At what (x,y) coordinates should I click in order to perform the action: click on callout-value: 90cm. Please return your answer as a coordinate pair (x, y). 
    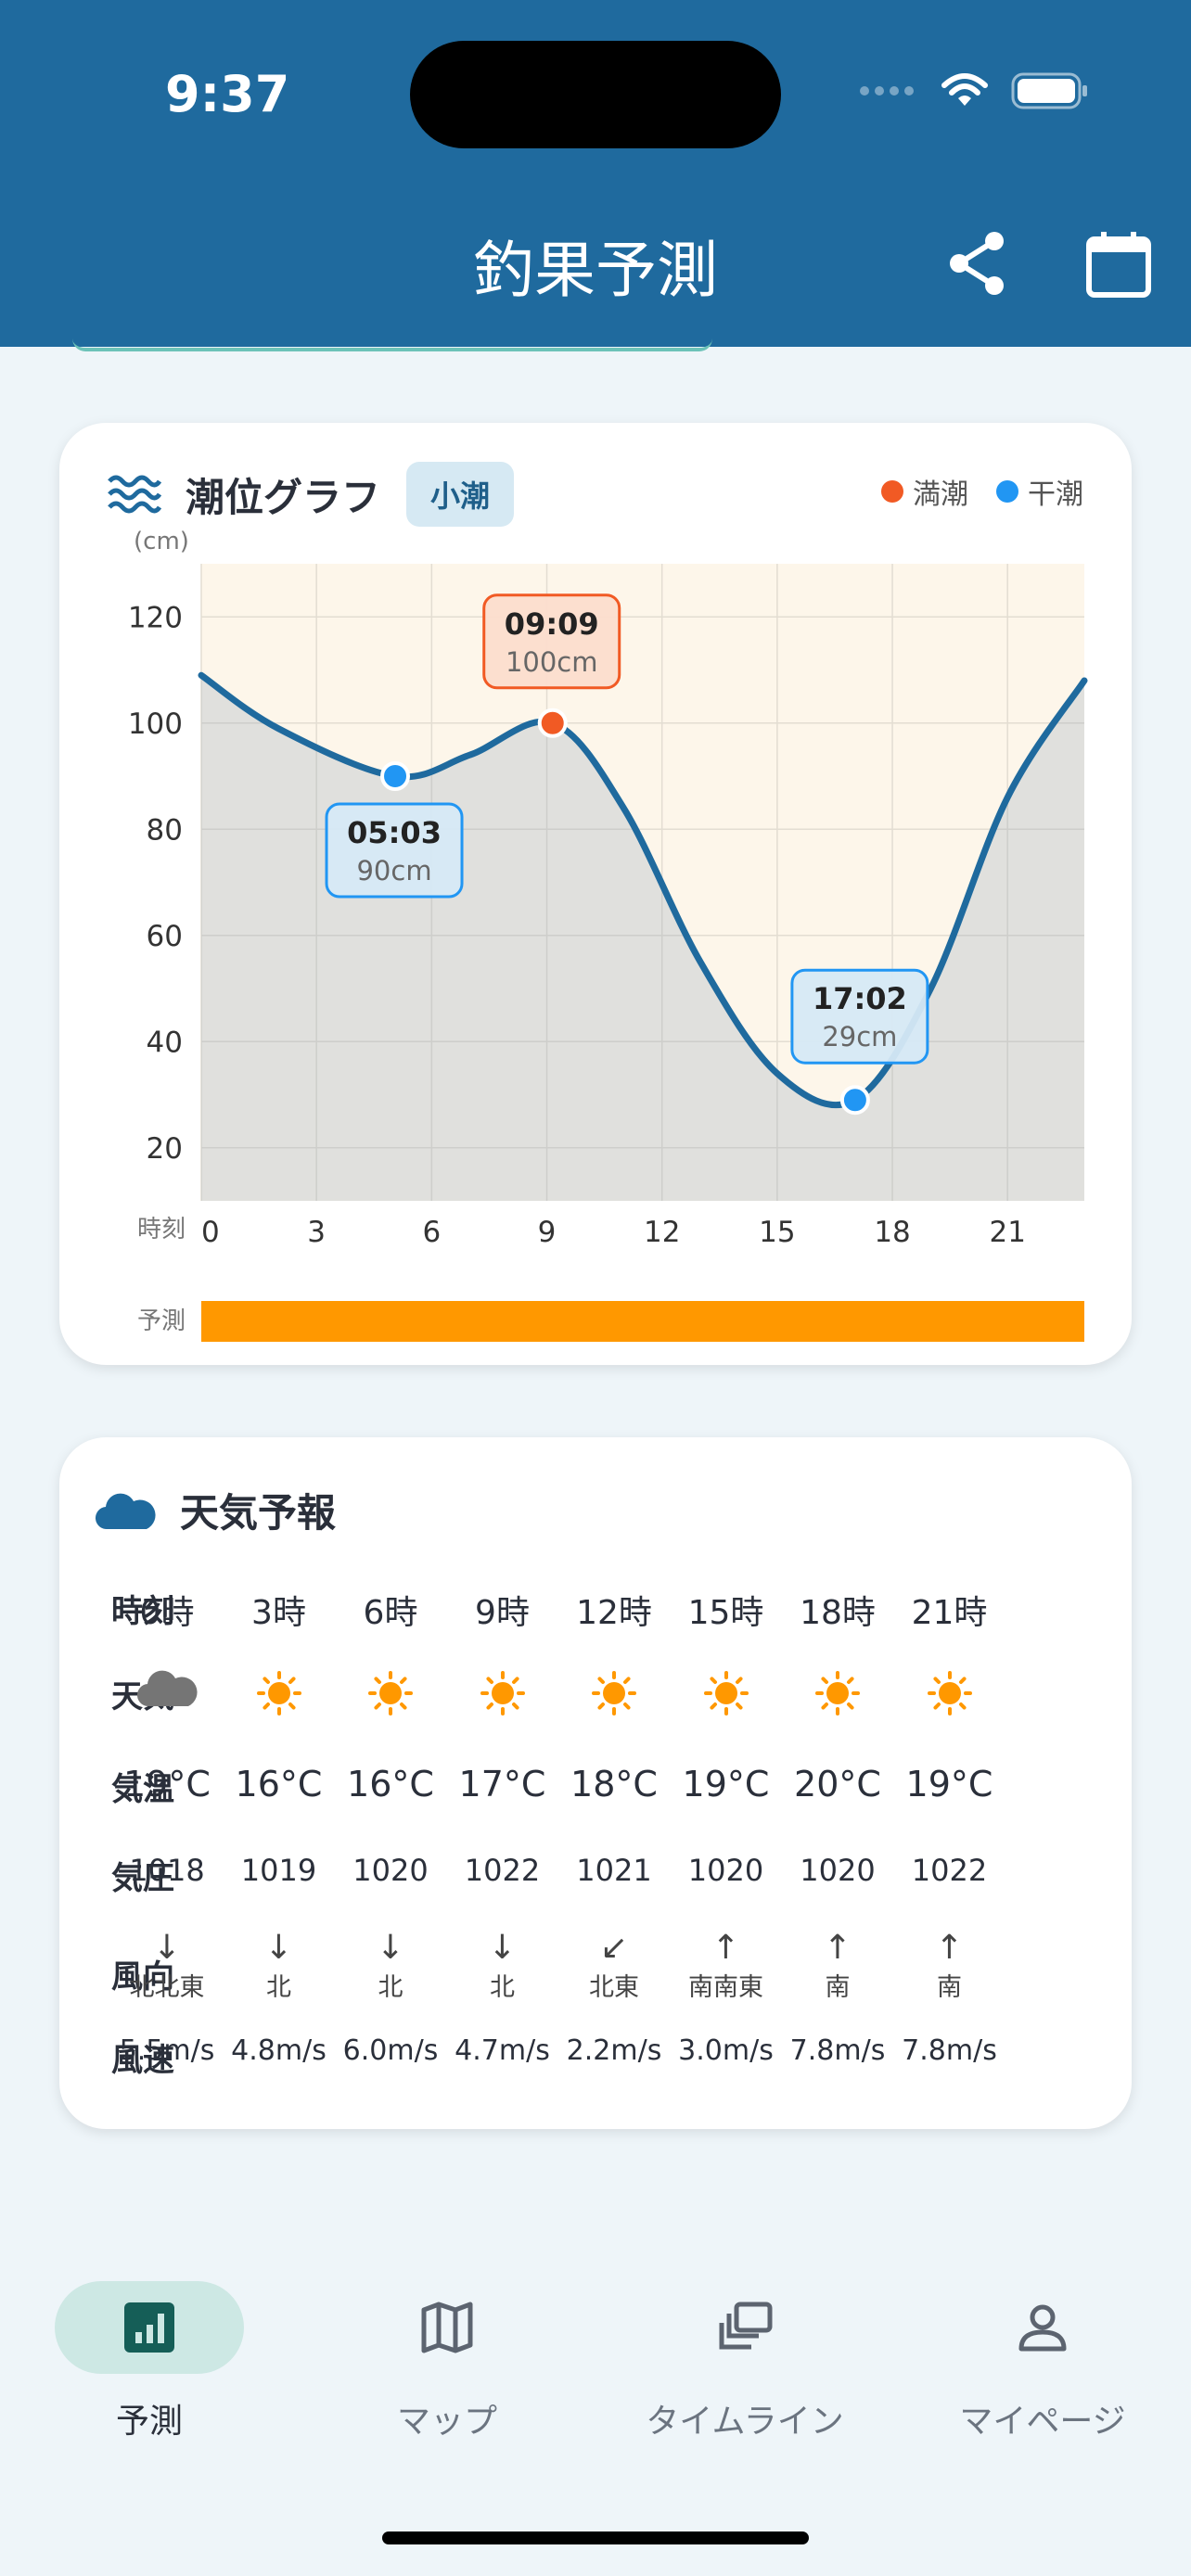
    Looking at the image, I should click on (393, 870).